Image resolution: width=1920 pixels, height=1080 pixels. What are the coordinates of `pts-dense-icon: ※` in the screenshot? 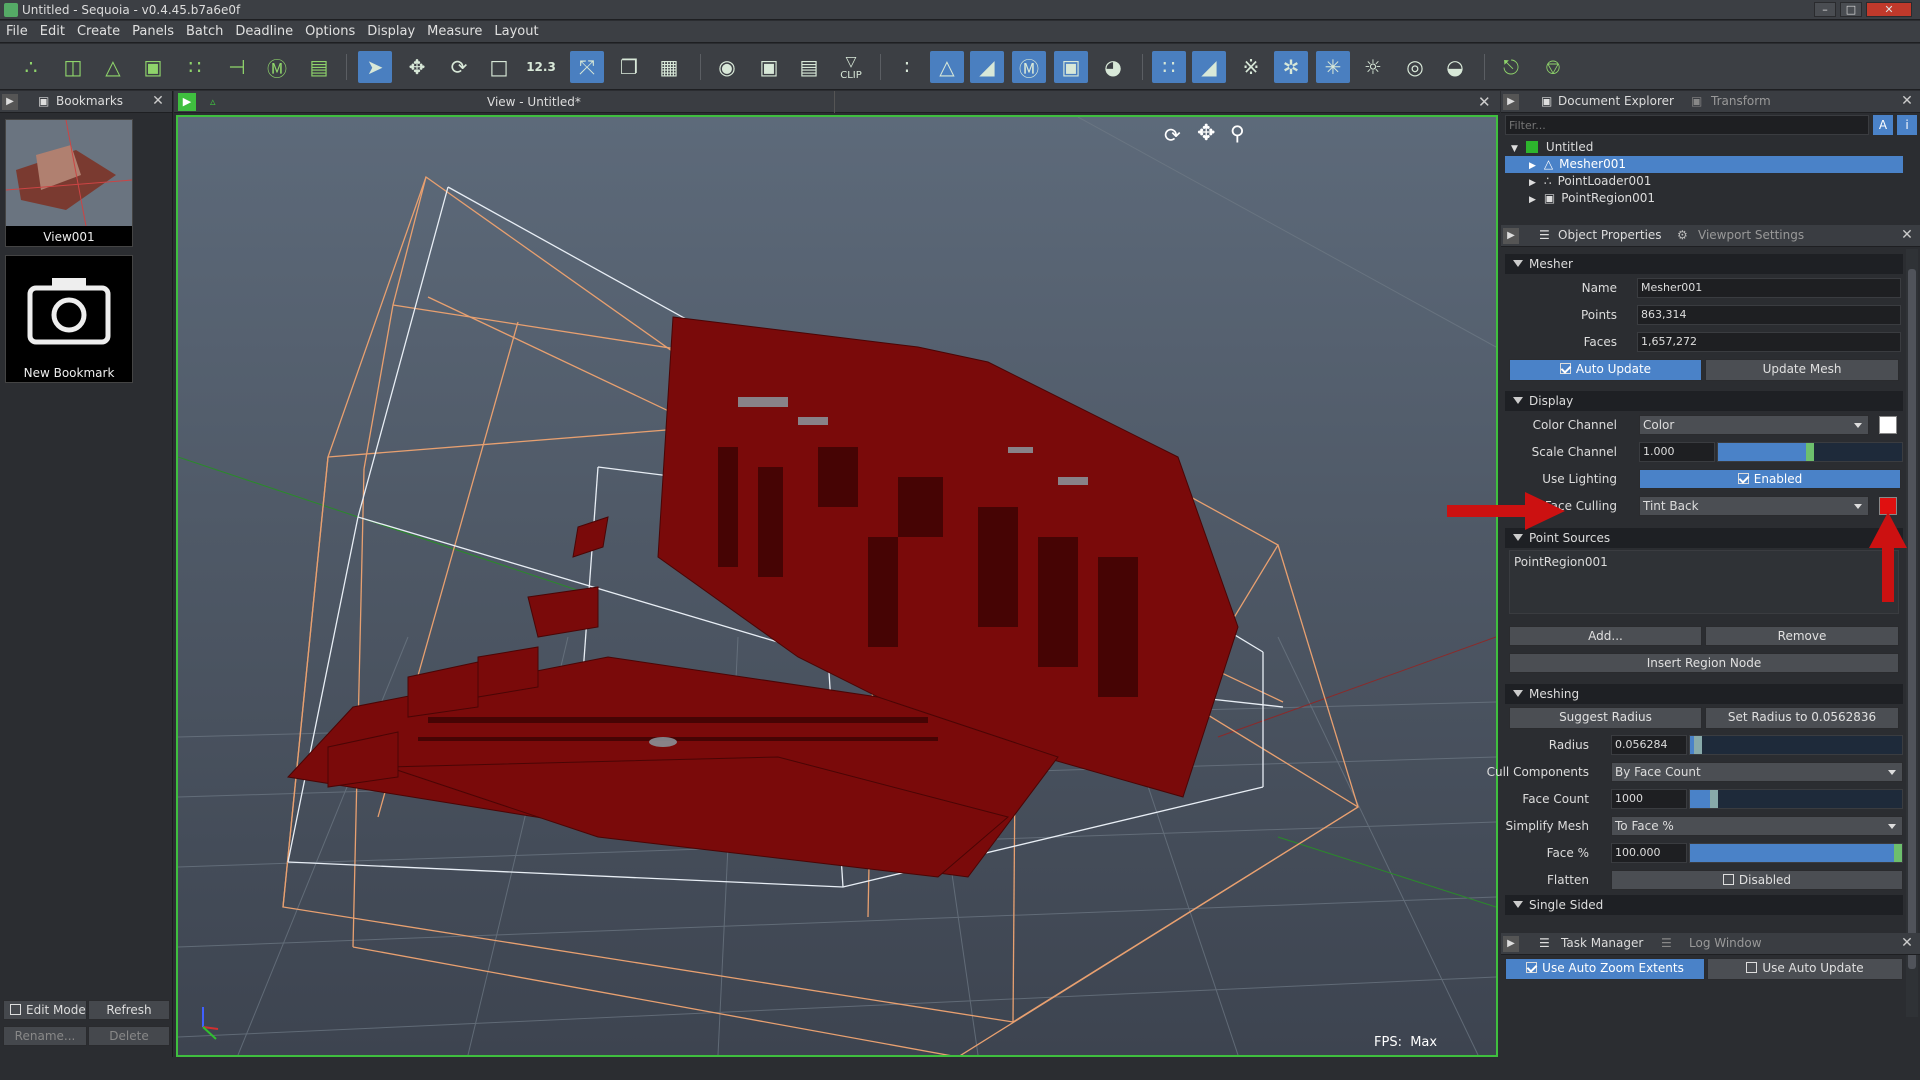 It's located at (1251, 67).